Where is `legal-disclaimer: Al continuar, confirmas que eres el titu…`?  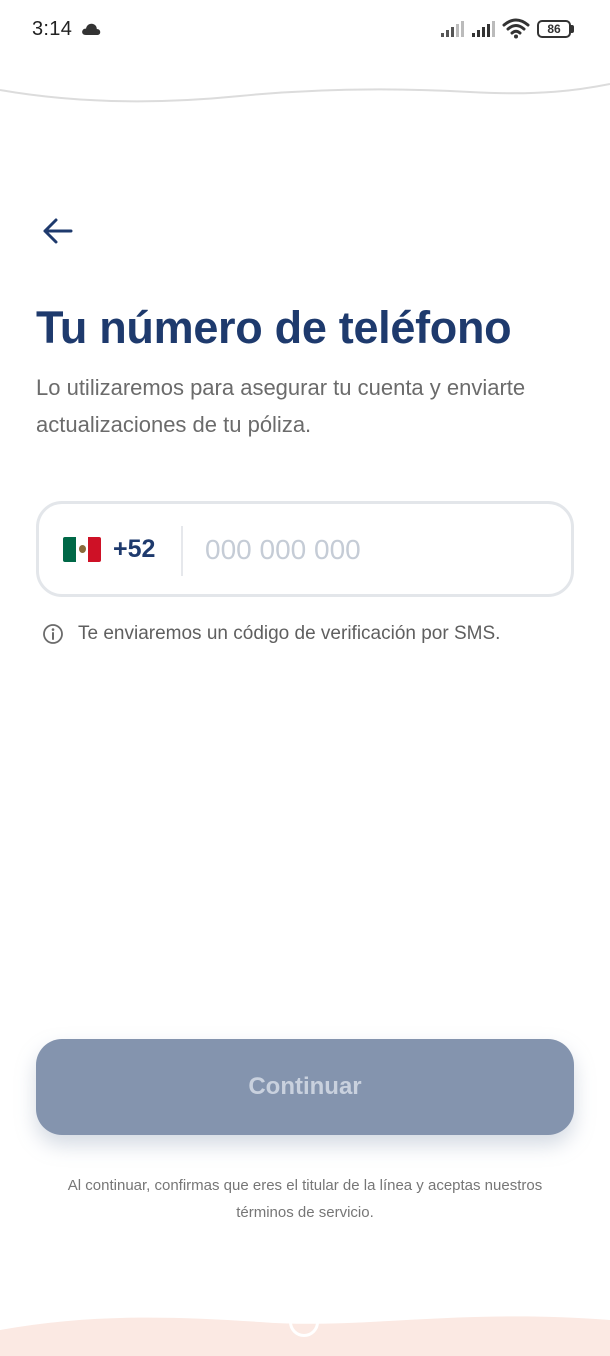 legal-disclaimer: Al continuar, confirmas que eres el titu… is located at coordinates (305, 1199).